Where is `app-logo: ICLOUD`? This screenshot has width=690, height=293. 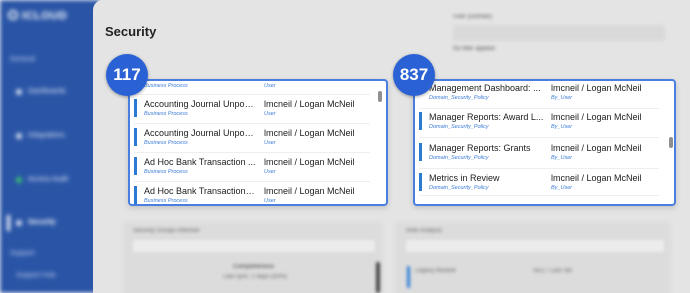 app-logo: ICLOUD is located at coordinates (37, 16).